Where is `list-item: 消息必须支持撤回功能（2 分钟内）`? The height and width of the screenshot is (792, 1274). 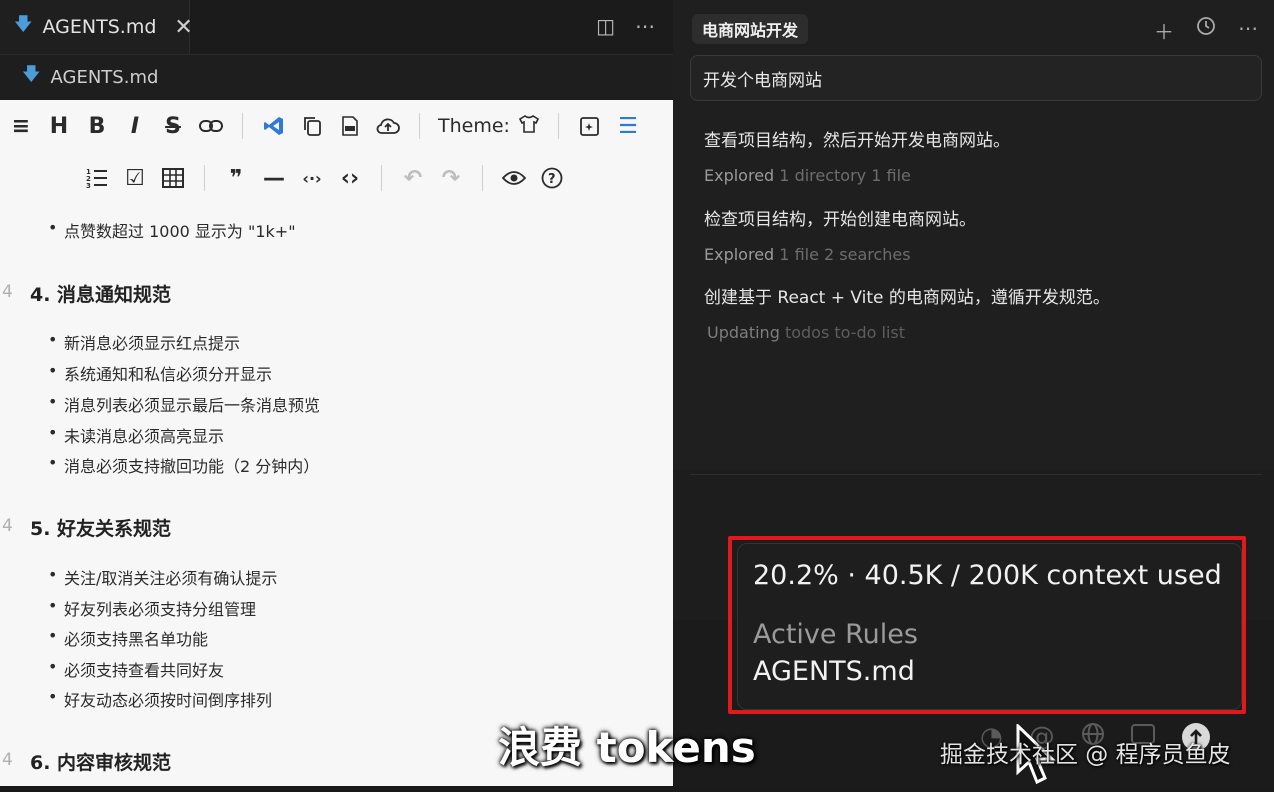 list-item: 消息必须支持撤回功能（2 分钟内） is located at coordinates (159, 465).